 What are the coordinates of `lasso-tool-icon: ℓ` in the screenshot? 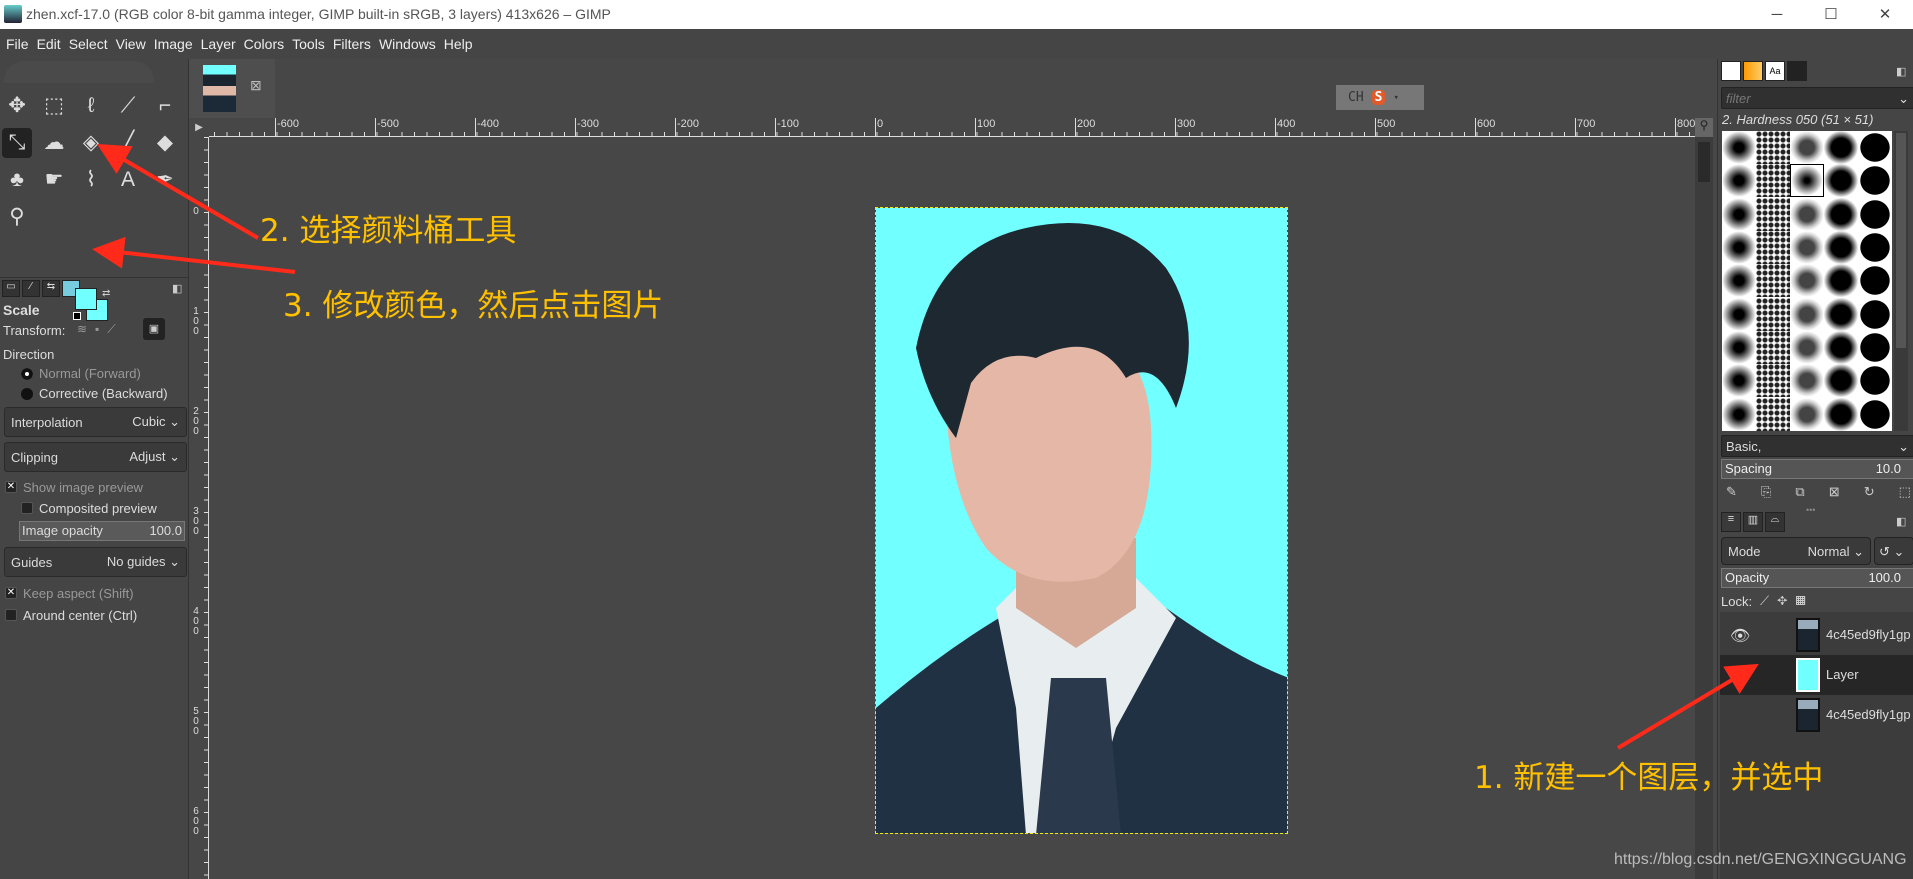 It's located at (91, 106).